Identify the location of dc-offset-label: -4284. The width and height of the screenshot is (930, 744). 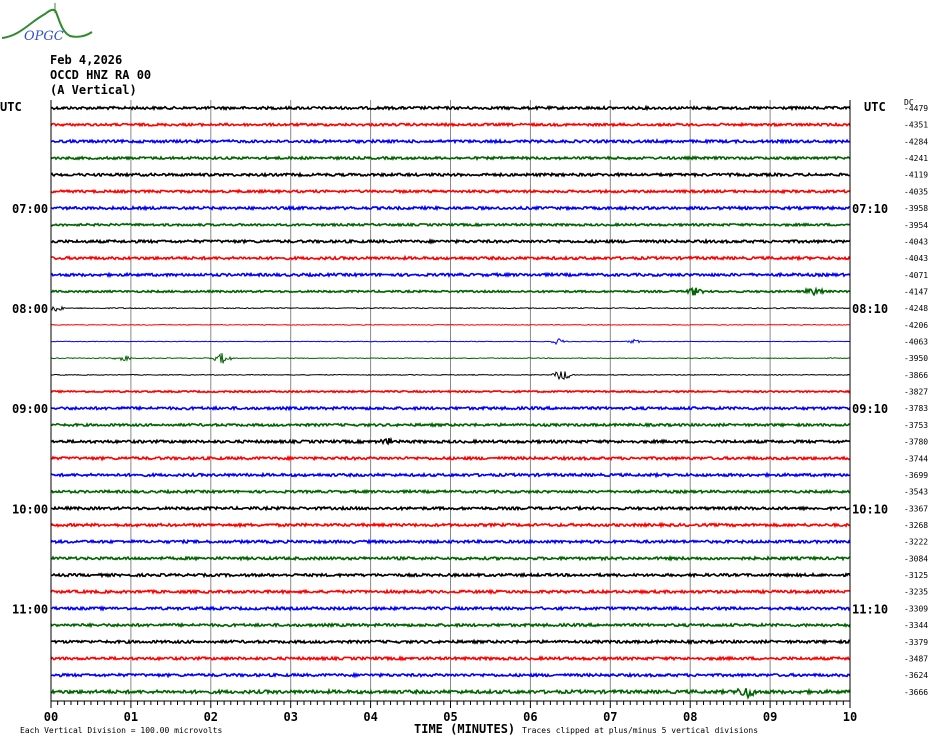
(916, 141).